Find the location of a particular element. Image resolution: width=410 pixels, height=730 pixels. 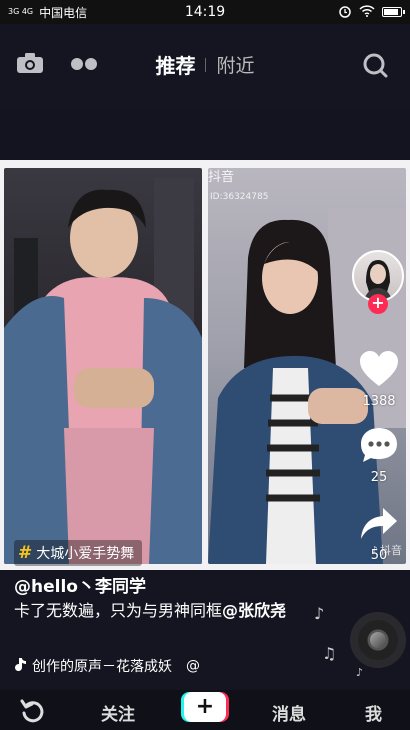

share-button: 50 is located at coordinates (379, 534).